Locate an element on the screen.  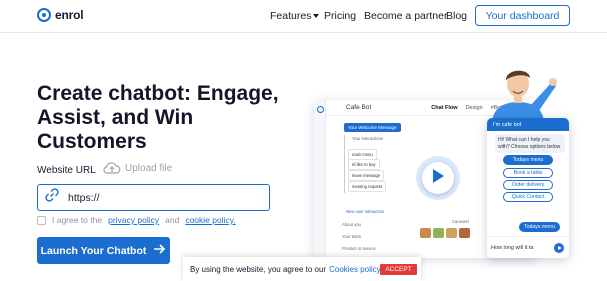
play-icon is located at coordinates (438, 178).